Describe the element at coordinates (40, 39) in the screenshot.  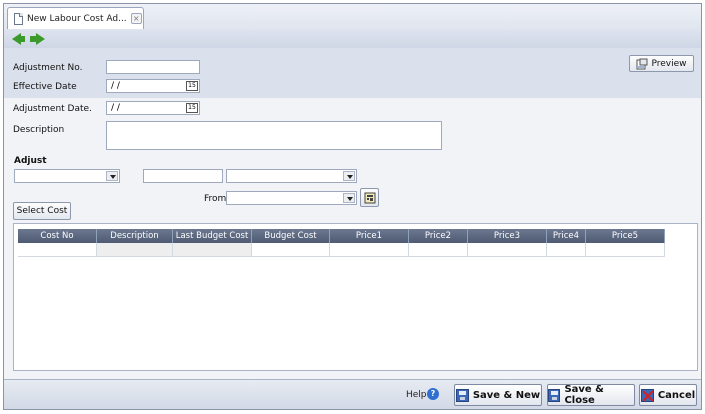
I see `arrow-right-icon` at that location.